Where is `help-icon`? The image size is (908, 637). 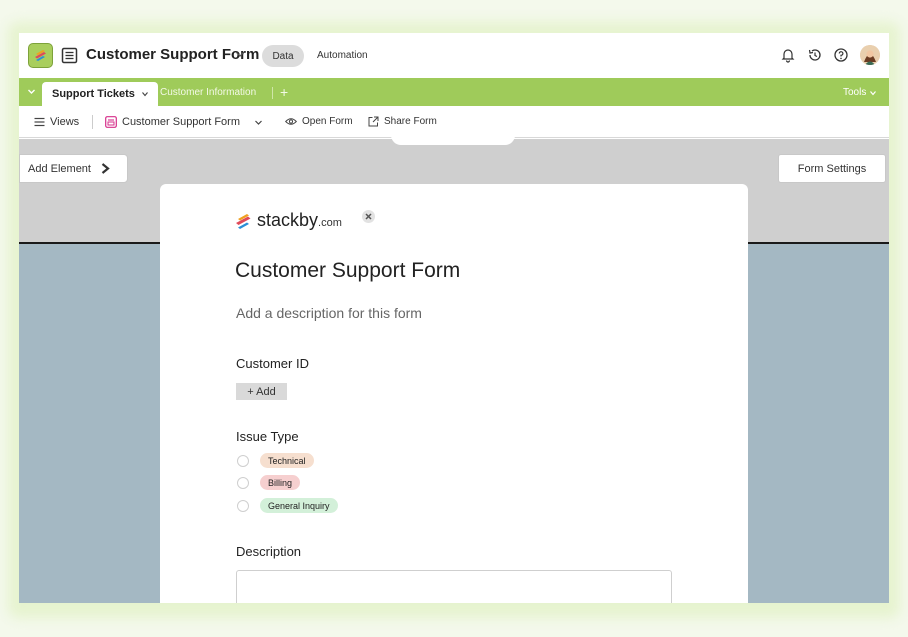 help-icon is located at coordinates (841, 55).